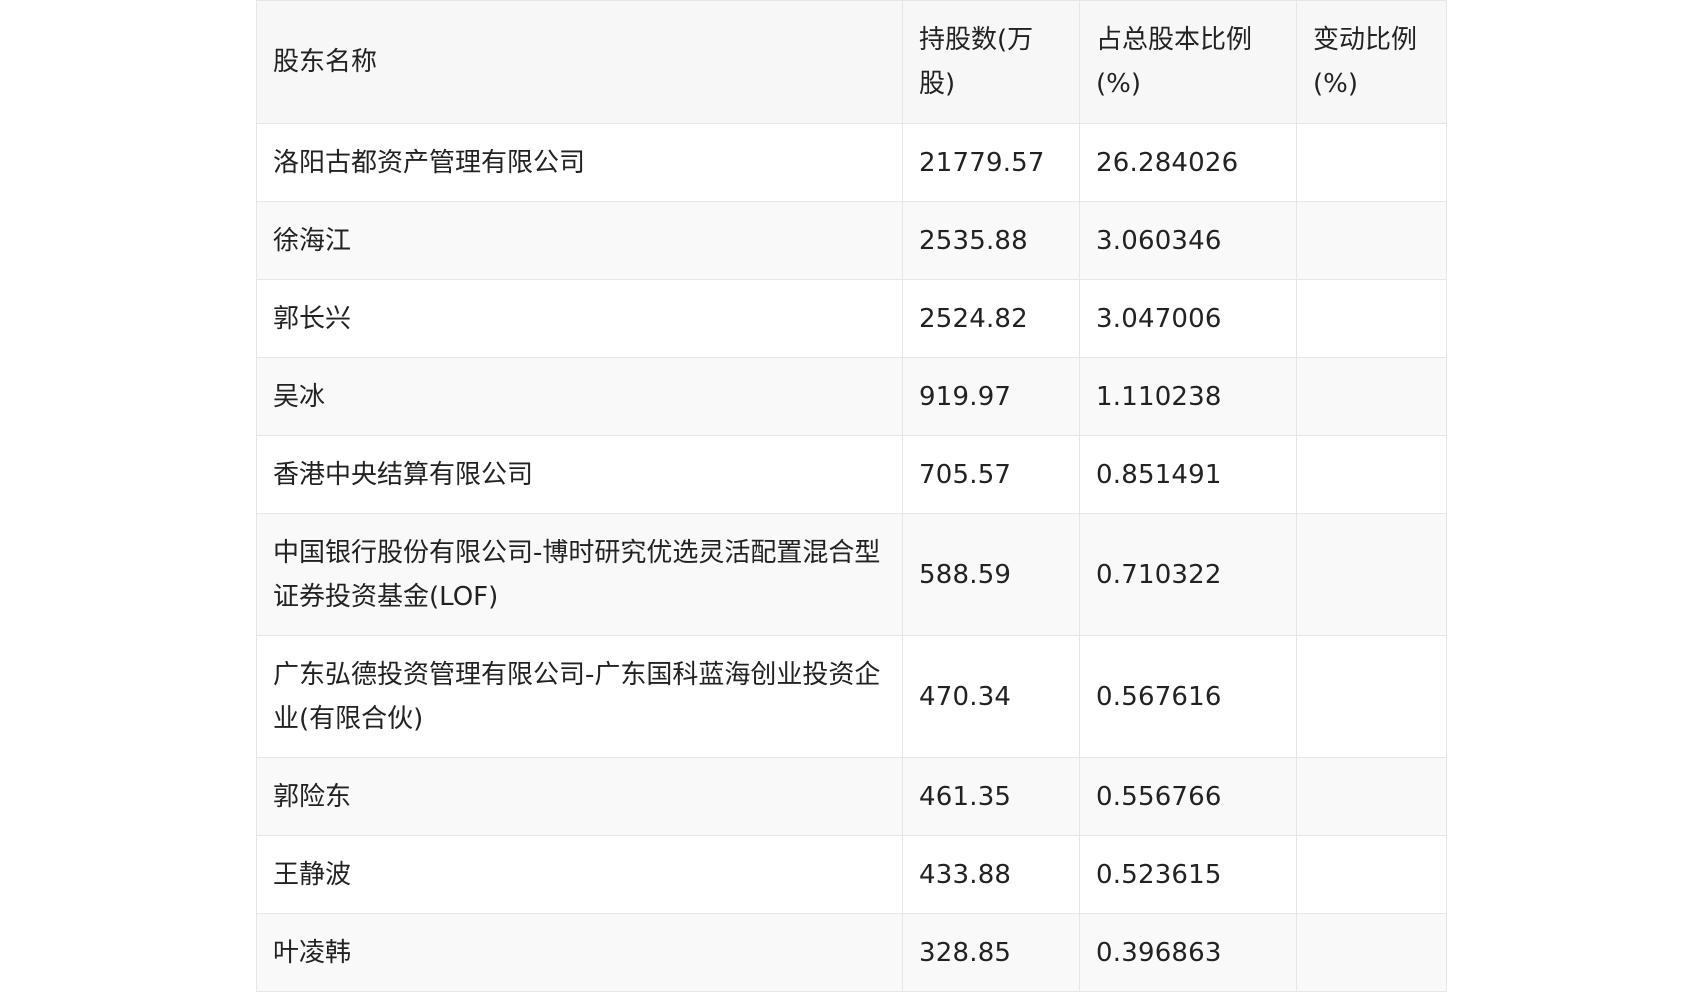  I want to click on table-header: 股东名称 持股数(万股) 占总股本比例(%) 变动比例(%), so click(851, 62).